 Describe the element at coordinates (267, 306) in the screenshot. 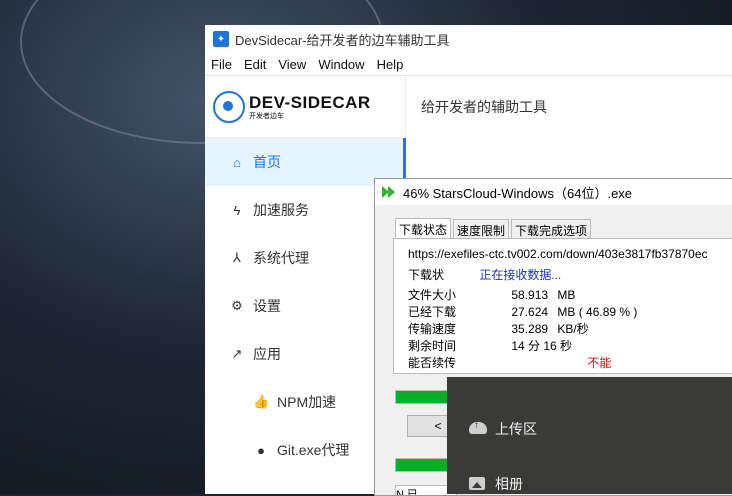

I see `sidebar-item-label: 设置` at that location.